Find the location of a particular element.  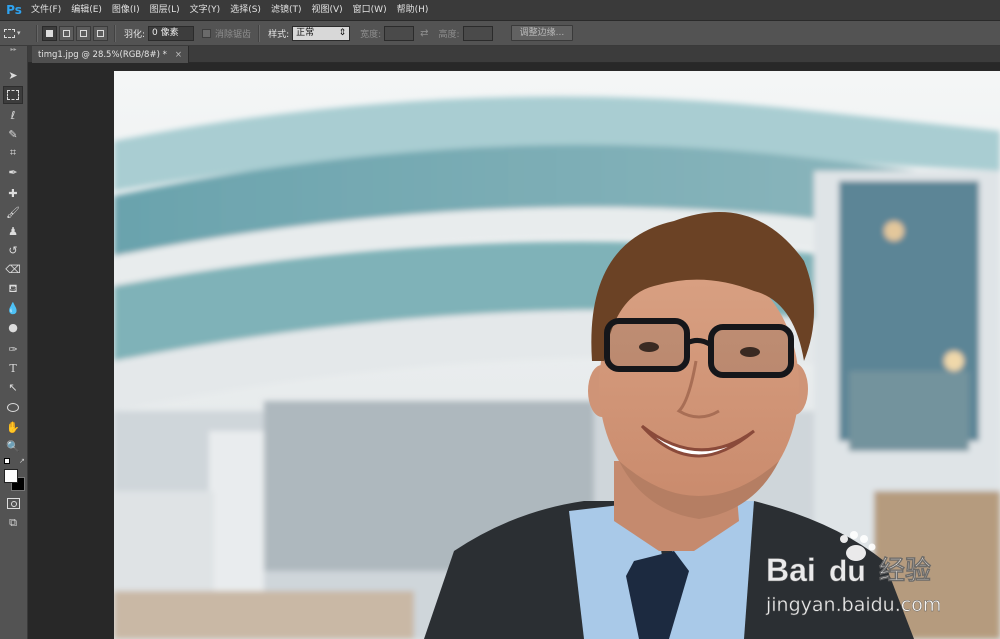

zoom-tool: 🔍 is located at coordinates (13, 446).